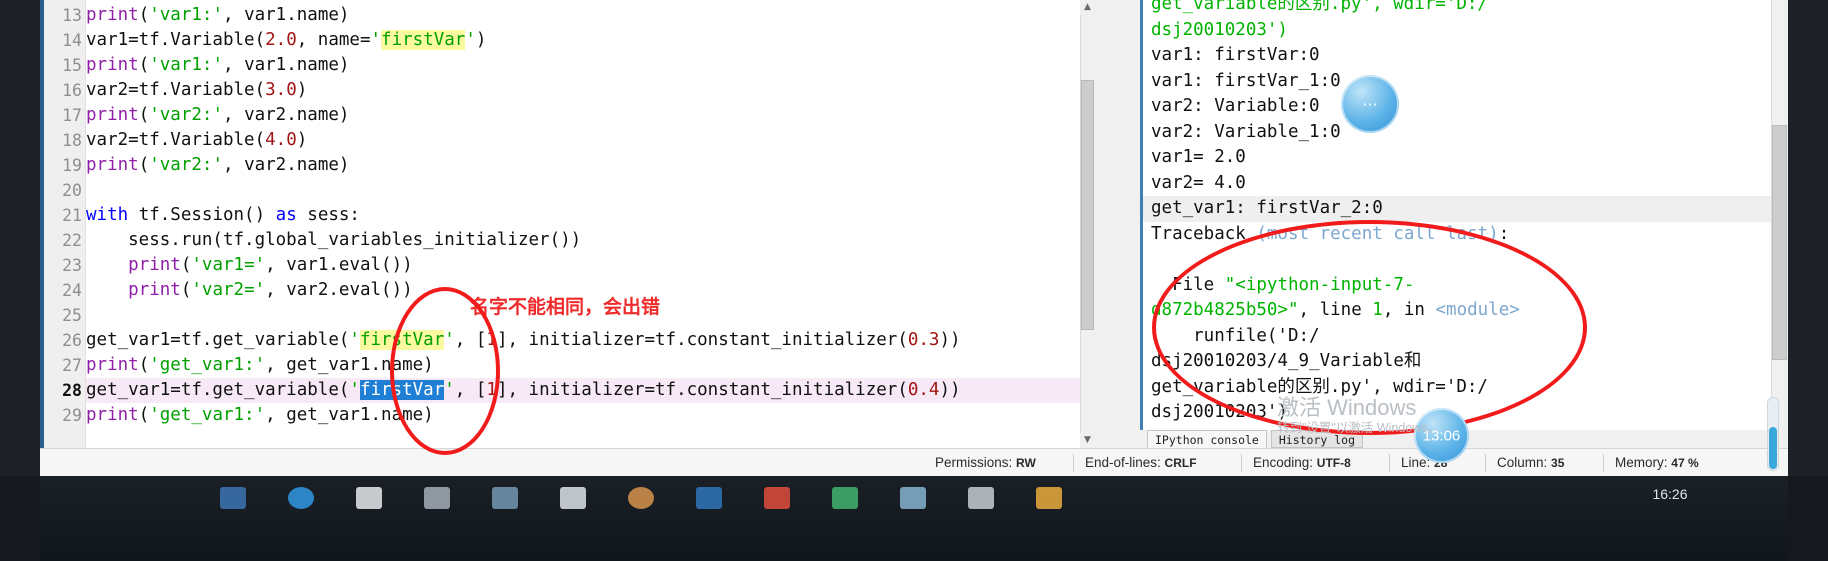 The image size is (1828, 561). What do you see at coordinates (72, 90) in the screenshot?
I see `line-number: 16` at bounding box center [72, 90].